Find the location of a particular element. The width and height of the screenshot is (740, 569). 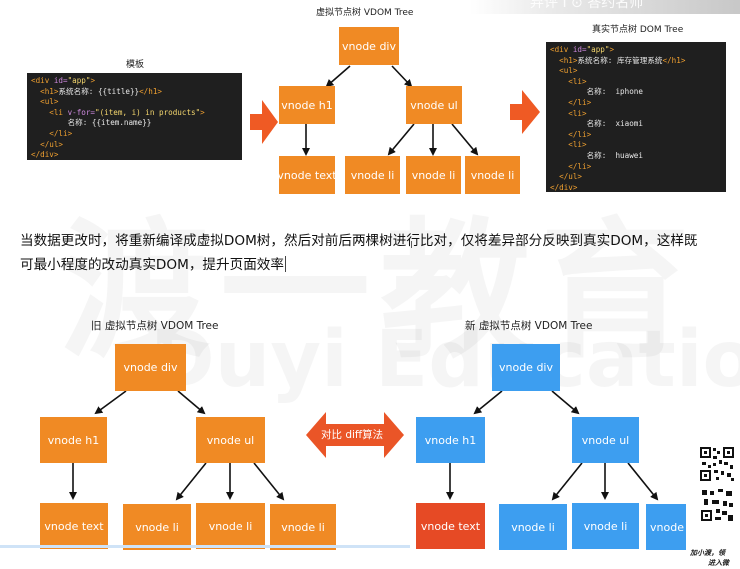

edge-top-ul-li1 is located at coordinates (401, 139).